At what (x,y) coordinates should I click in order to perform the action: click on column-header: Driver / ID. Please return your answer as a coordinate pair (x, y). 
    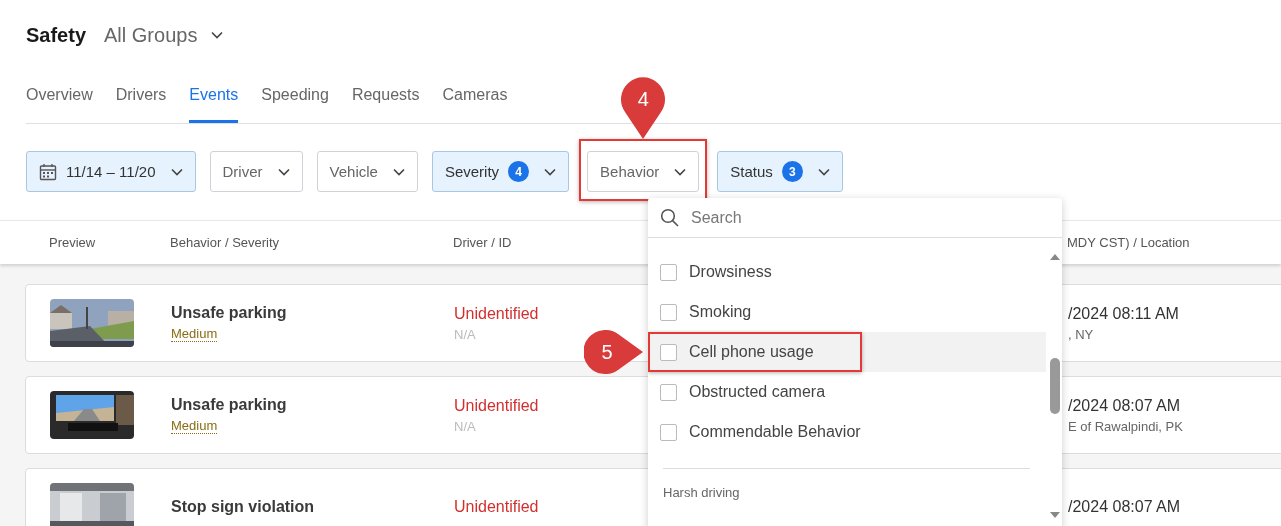
    Looking at the image, I should click on (483, 242).